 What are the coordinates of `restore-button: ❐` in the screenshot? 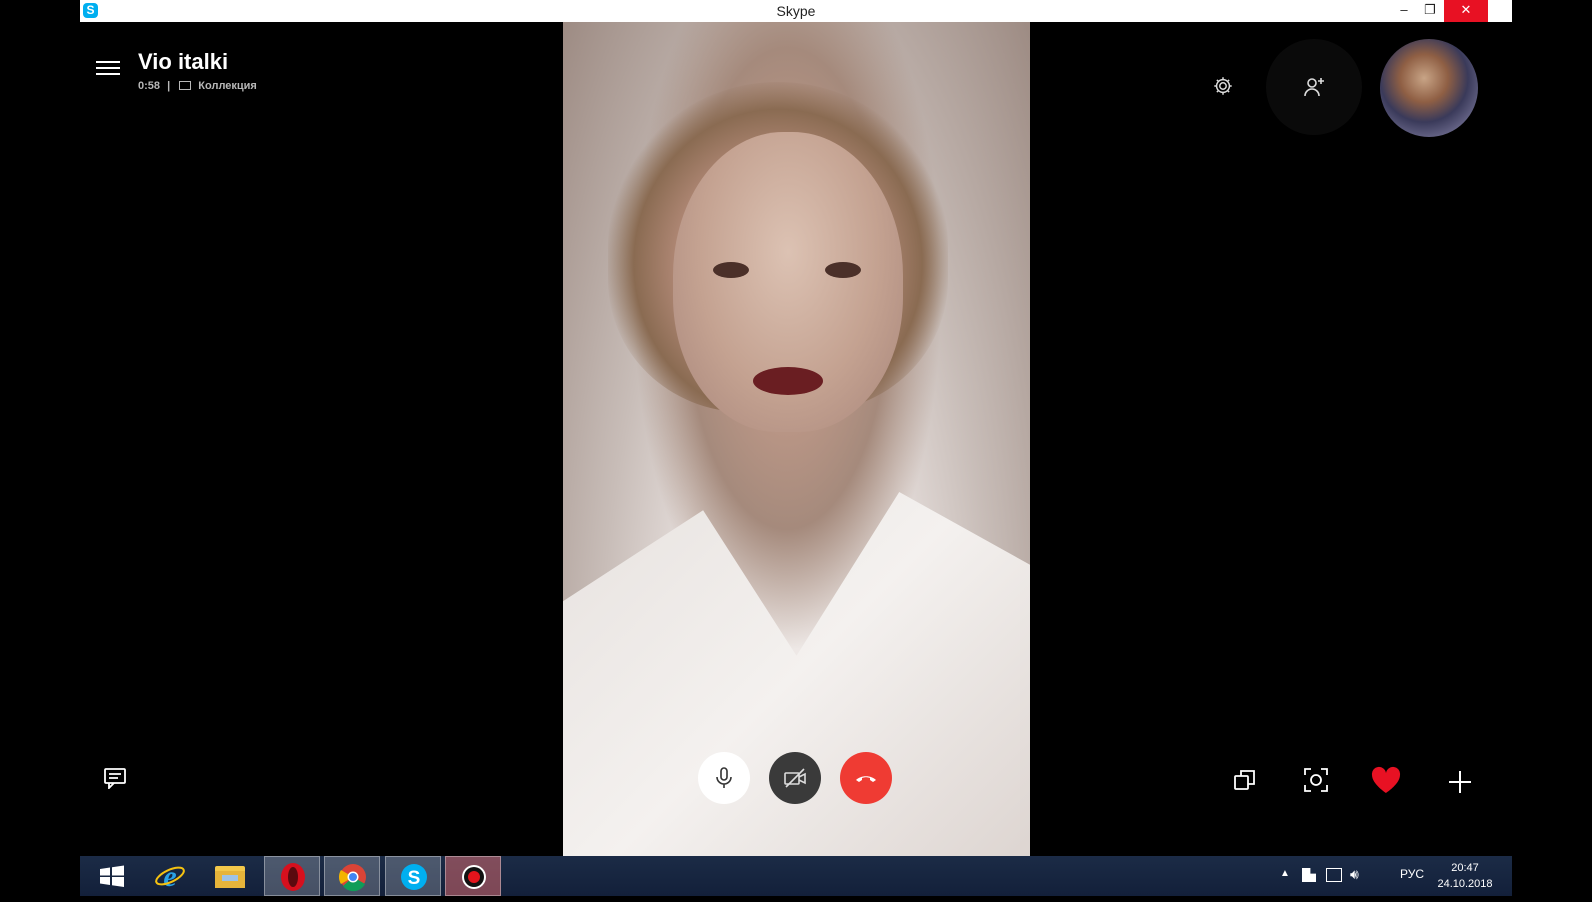 It's located at (1430, 11).